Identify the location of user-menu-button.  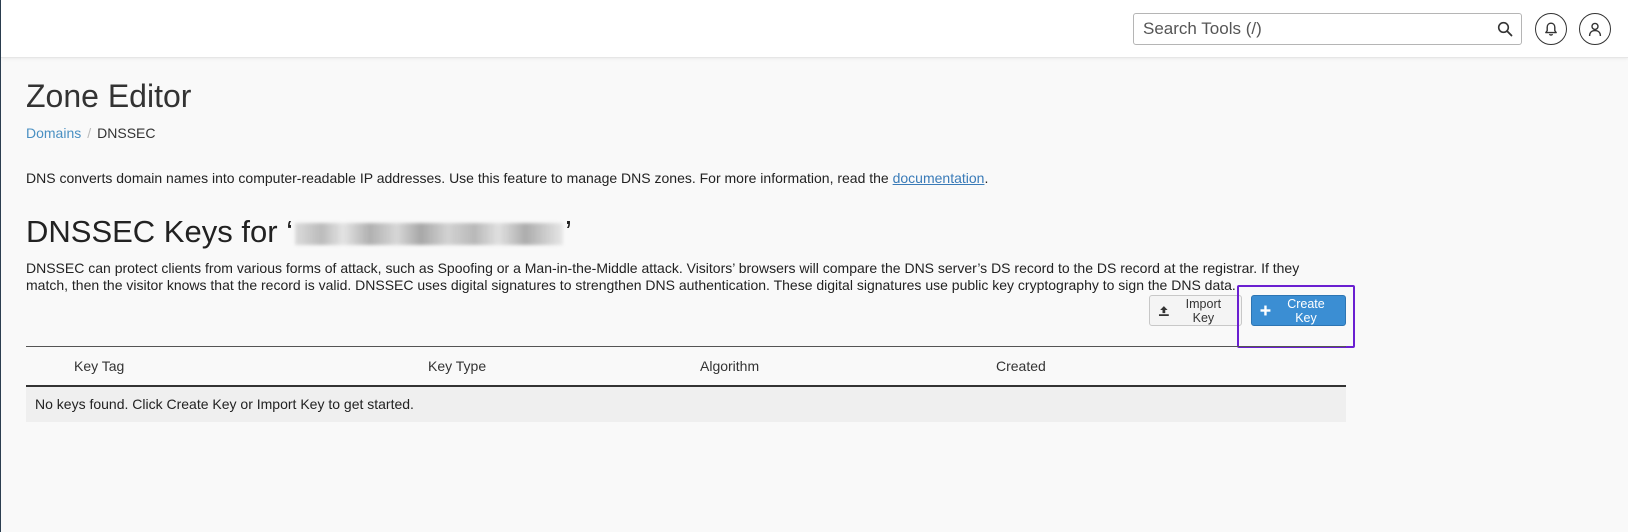
(1595, 29).